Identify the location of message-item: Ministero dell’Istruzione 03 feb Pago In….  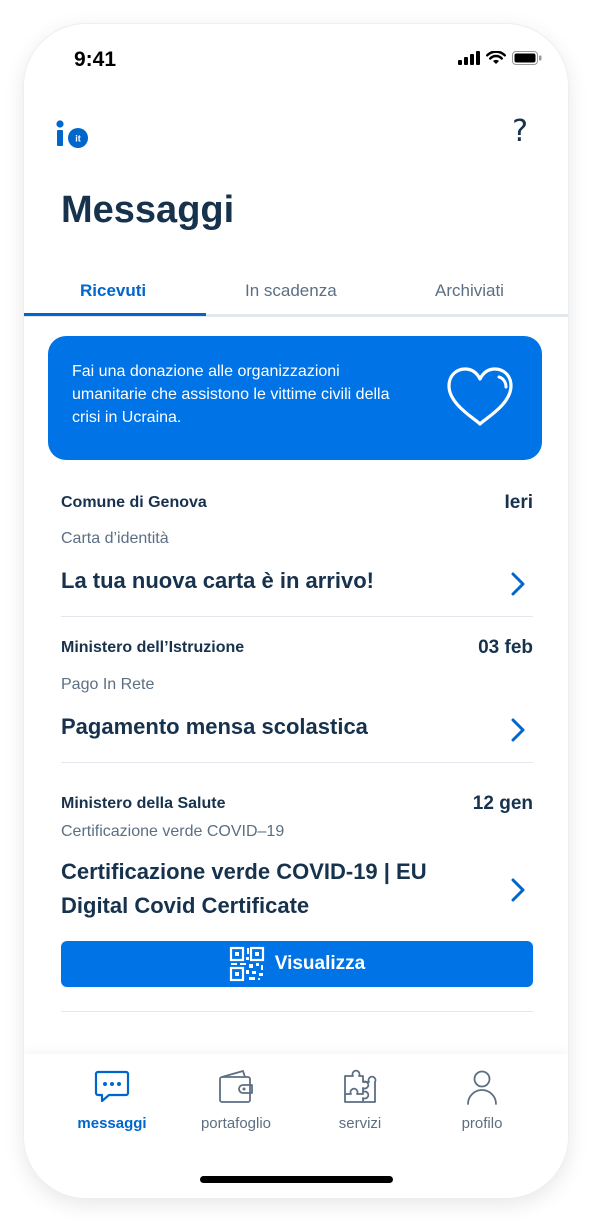
(297, 693).